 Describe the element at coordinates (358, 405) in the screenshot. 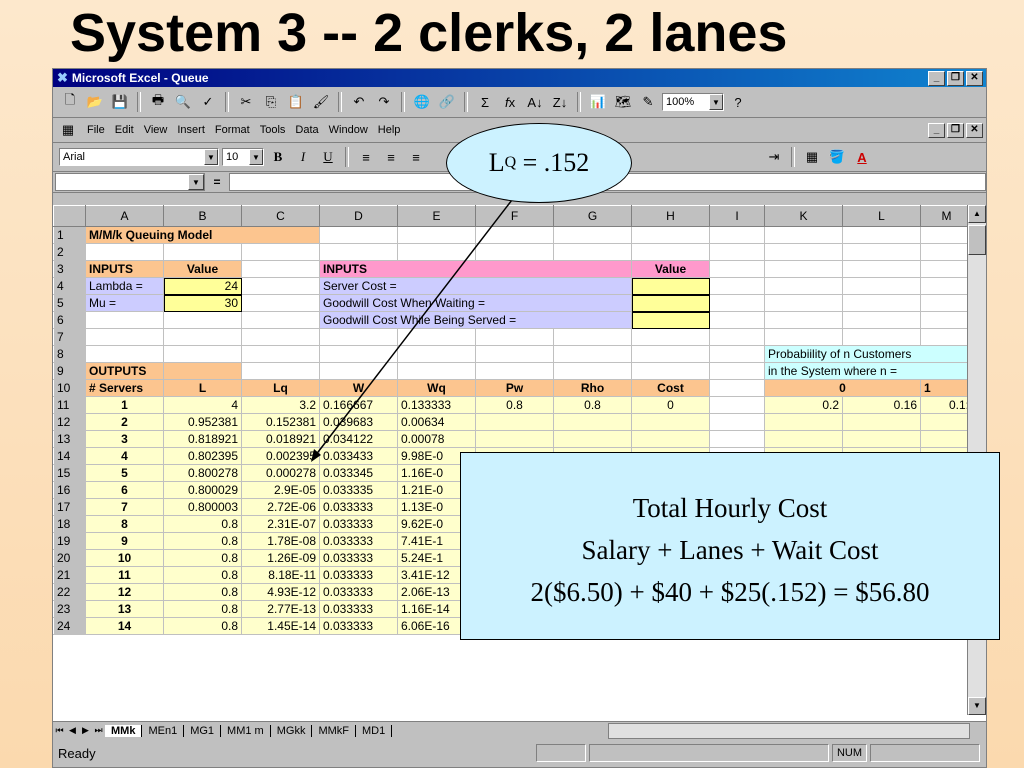

I see `sheet-cell: 0.166667` at that location.